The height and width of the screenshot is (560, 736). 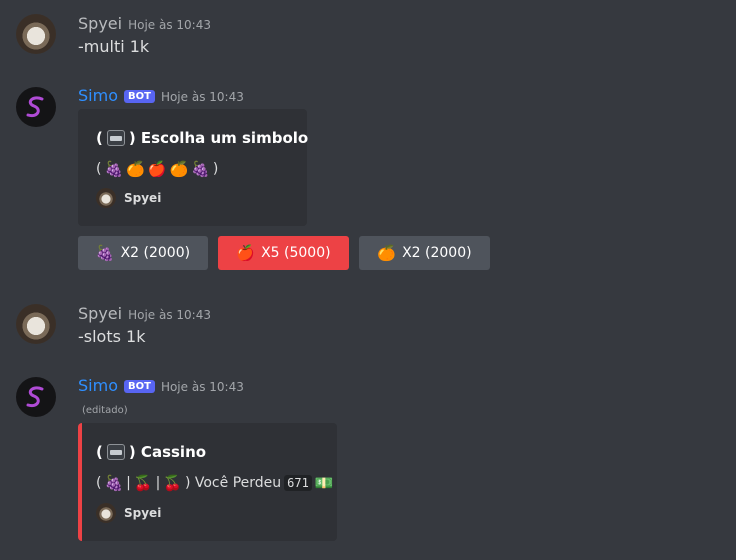 What do you see at coordinates (114, 46) in the screenshot?
I see `message-content: -multi 1k` at bounding box center [114, 46].